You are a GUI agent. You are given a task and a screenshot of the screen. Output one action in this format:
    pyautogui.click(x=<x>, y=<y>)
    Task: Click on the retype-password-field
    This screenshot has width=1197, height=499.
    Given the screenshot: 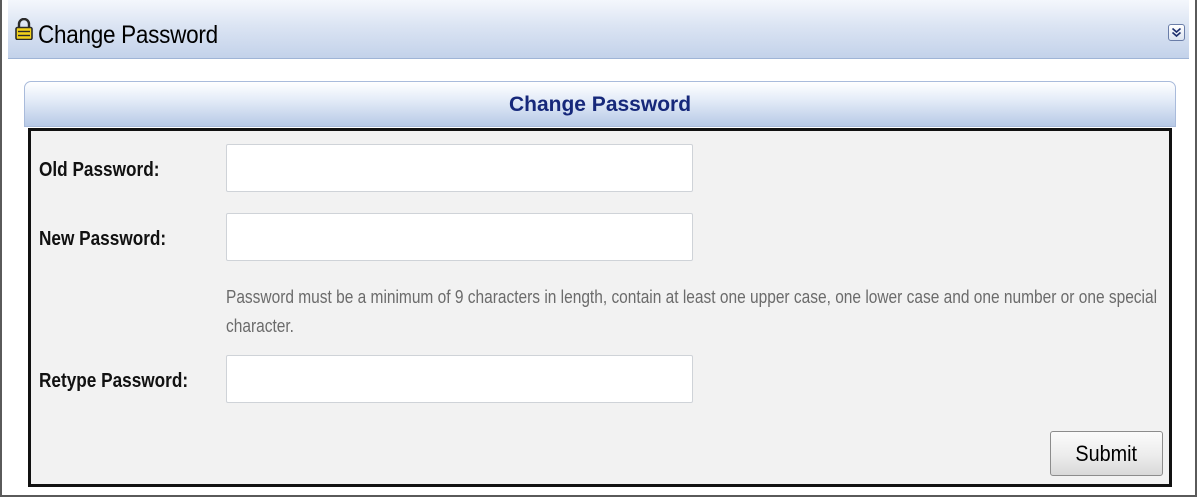 What is the action you would take?
    pyautogui.click(x=459, y=379)
    